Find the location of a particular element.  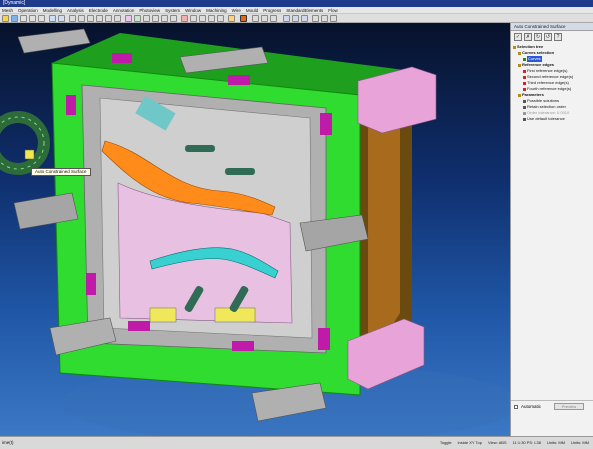

status-item: View: ABS is located at coordinates (497, 442).